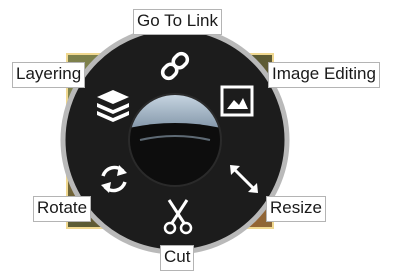 The width and height of the screenshot is (394, 276). Describe the element at coordinates (324, 75) in the screenshot. I see `image-editing-label: Image Editing` at that location.